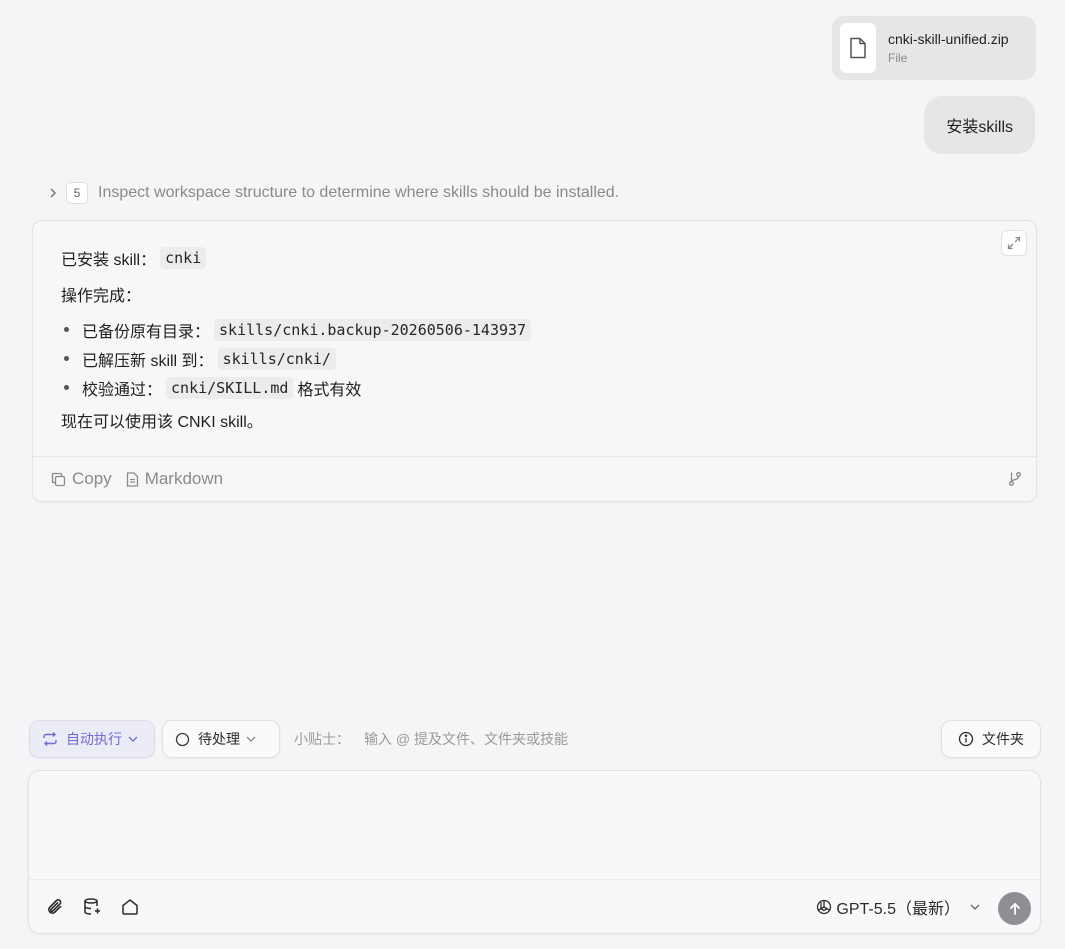 This screenshot has height=949, width=1065. I want to click on done-label: 操作完成：, so click(101, 296).